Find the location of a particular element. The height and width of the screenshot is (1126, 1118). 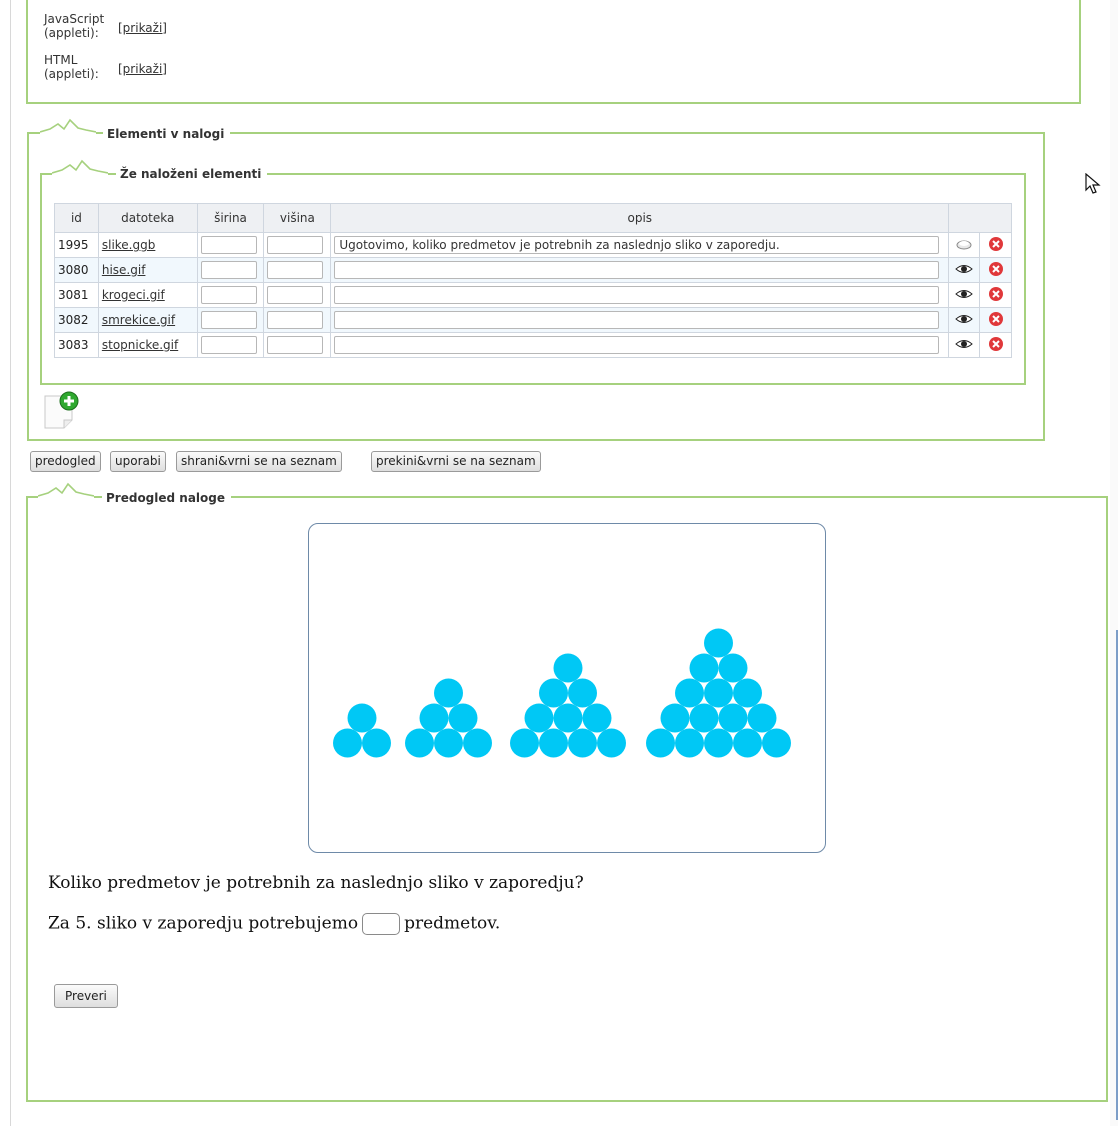

row-file: slike.ggb is located at coordinates (147, 245).